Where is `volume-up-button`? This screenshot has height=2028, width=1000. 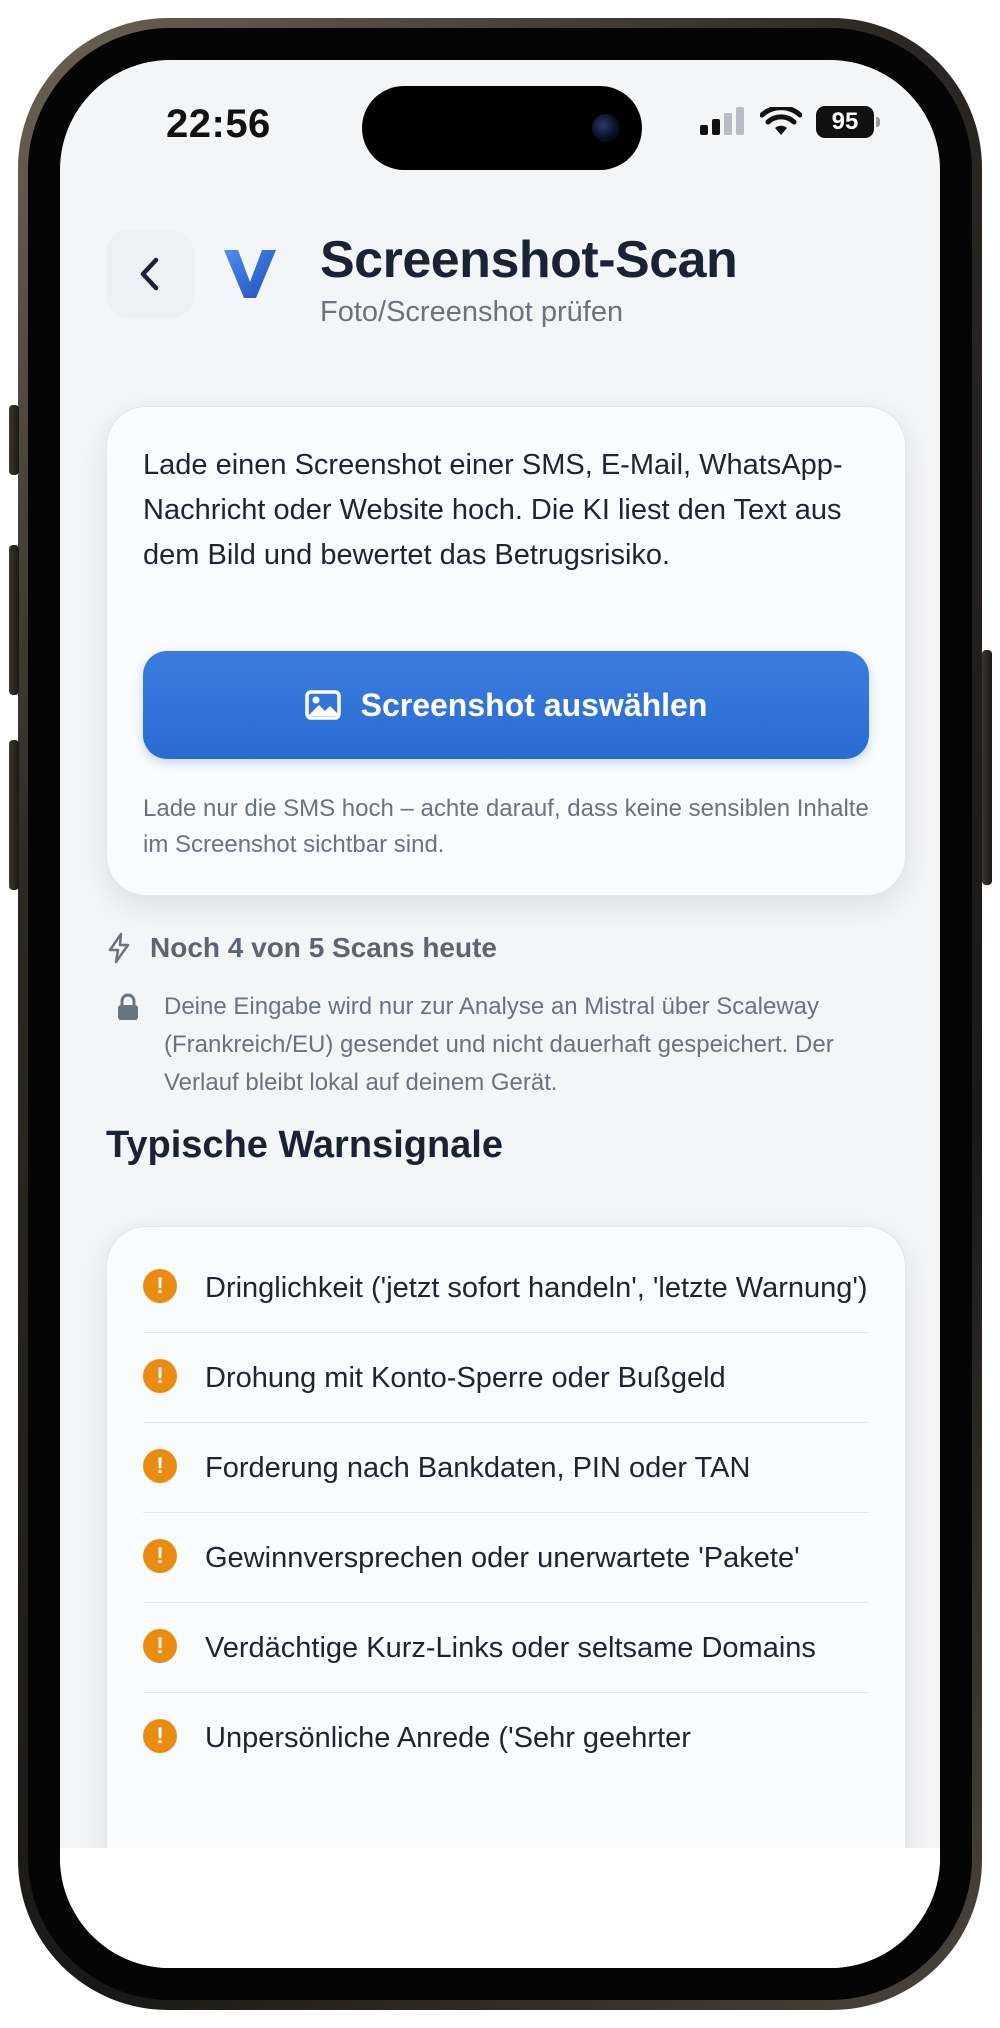 volume-up-button is located at coordinates (14, 620).